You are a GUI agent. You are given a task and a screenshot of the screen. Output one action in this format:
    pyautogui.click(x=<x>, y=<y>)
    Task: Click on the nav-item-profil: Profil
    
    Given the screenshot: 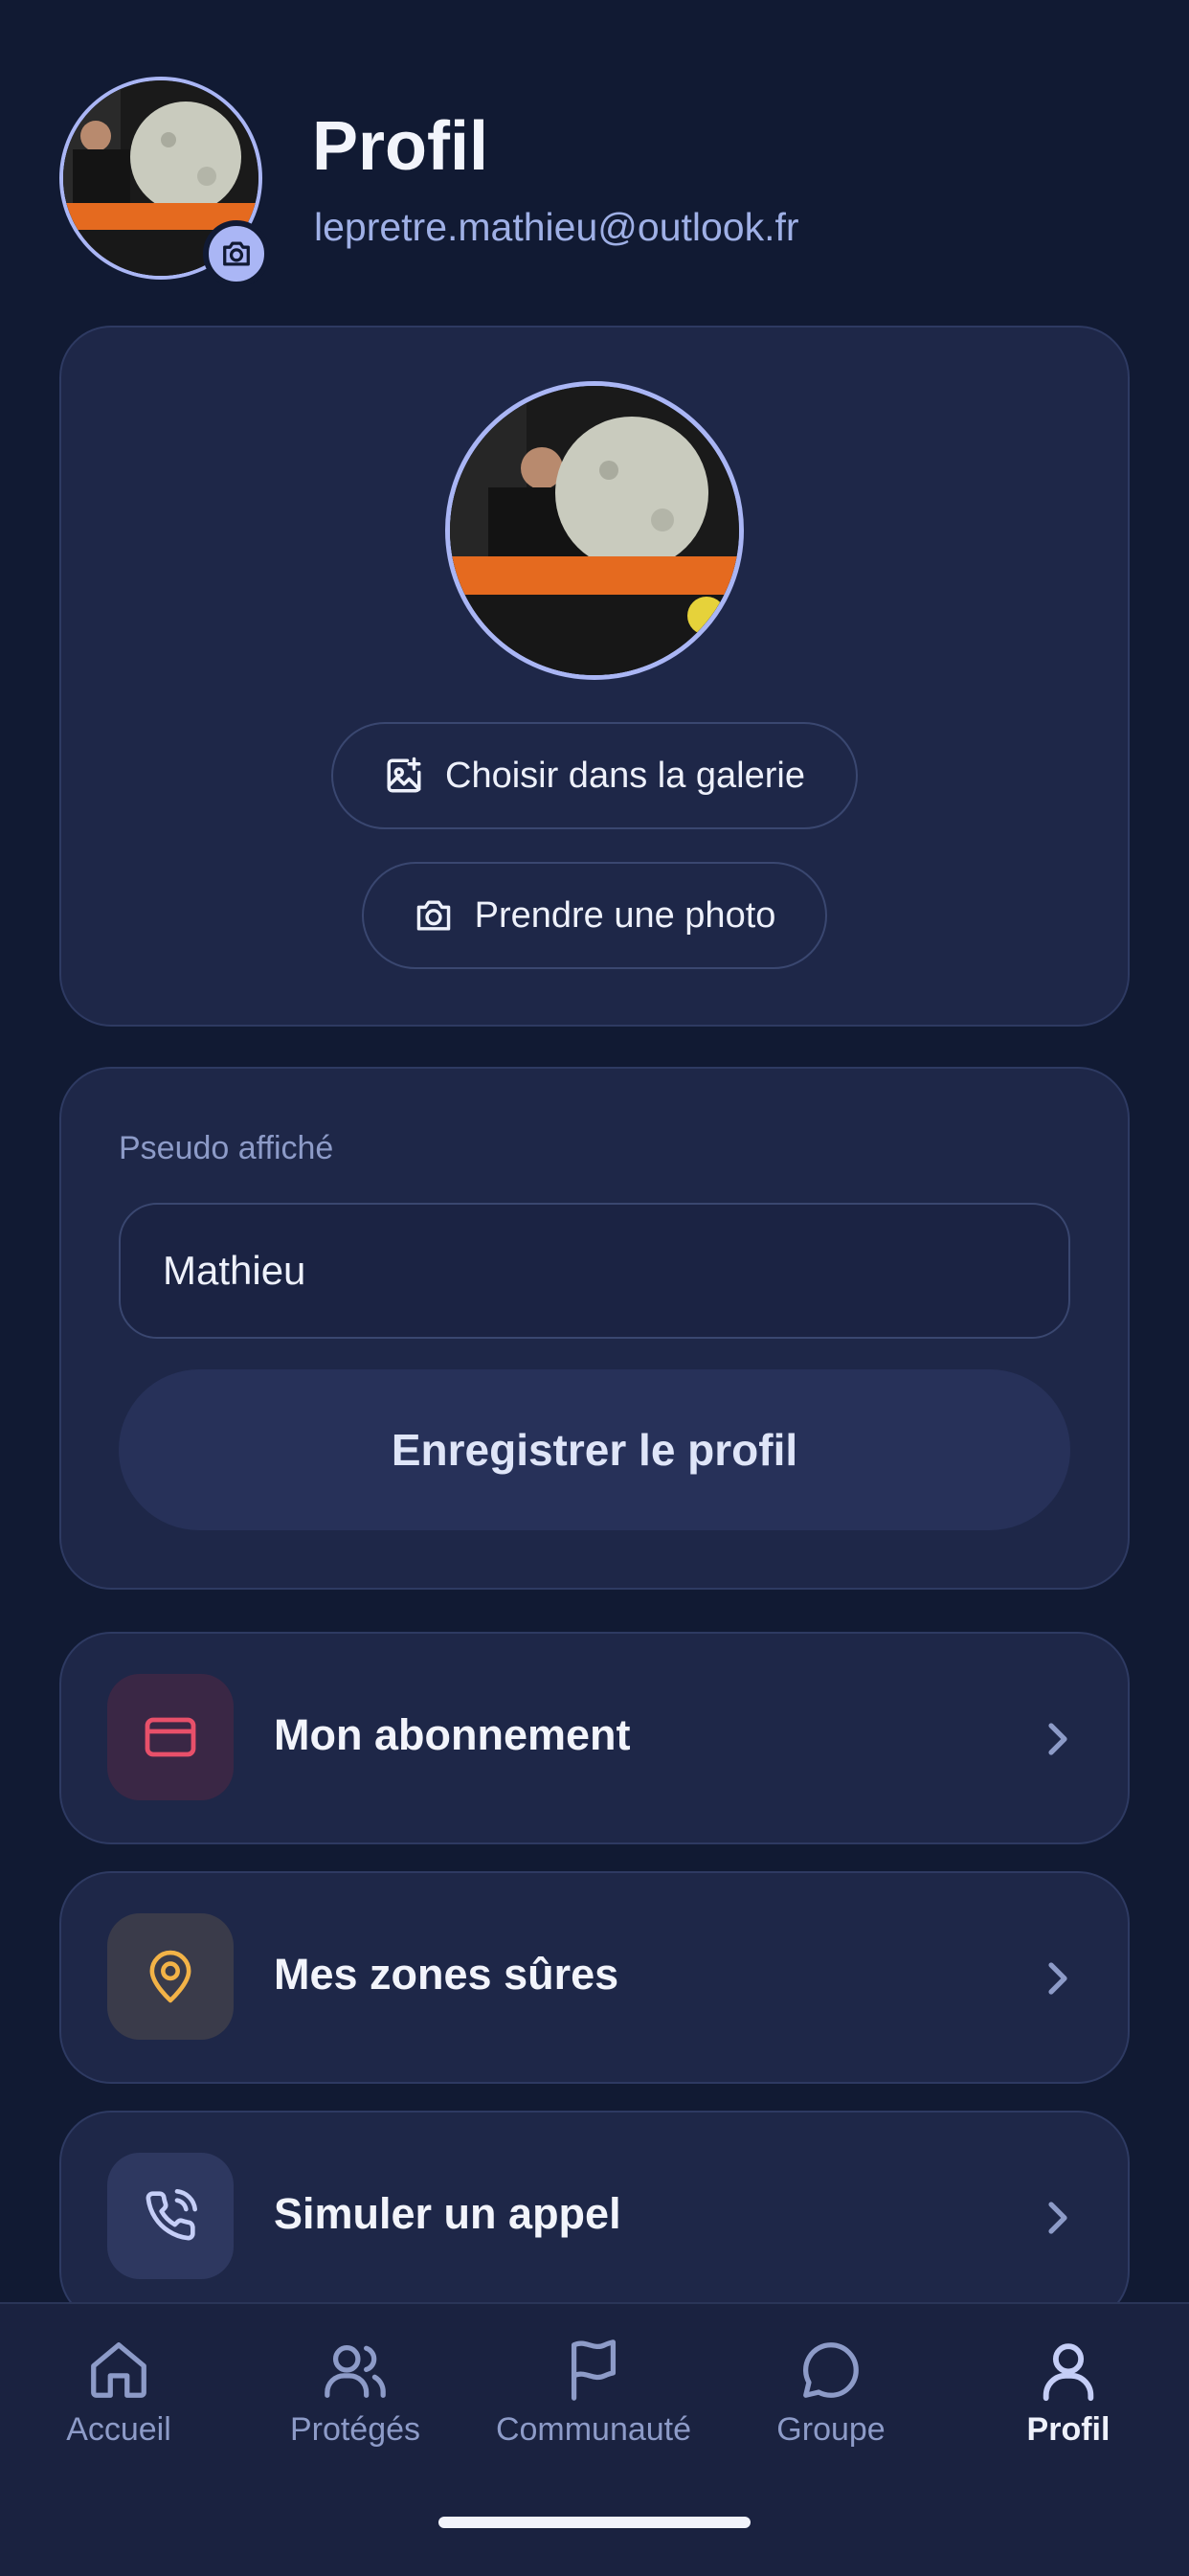 What is the action you would take?
    pyautogui.click(x=1068, y=2393)
    